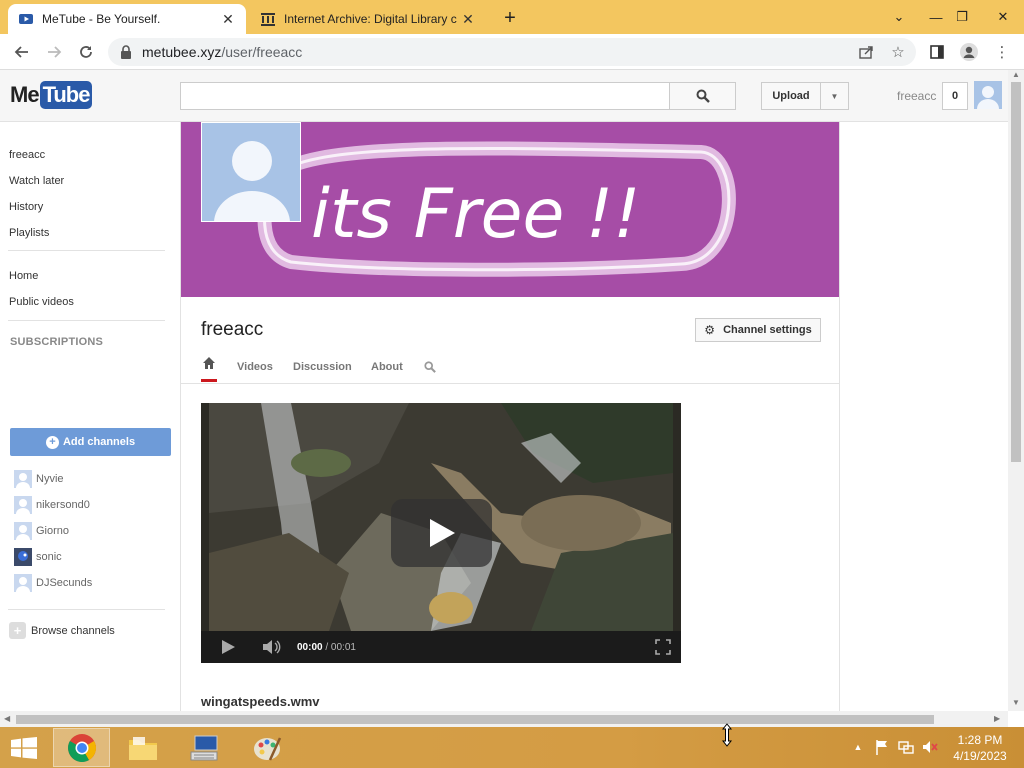  What do you see at coordinates (228, 647) in the screenshot?
I see `play-small-icon` at bounding box center [228, 647].